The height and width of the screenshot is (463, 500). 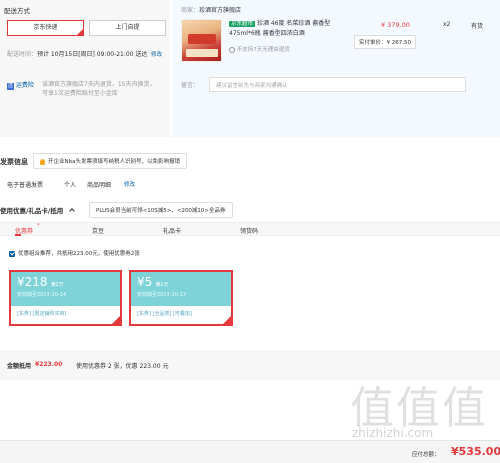 What do you see at coordinates (32, 282) in the screenshot?
I see `coupon-amount: ¥218` at bounding box center [32, 282].